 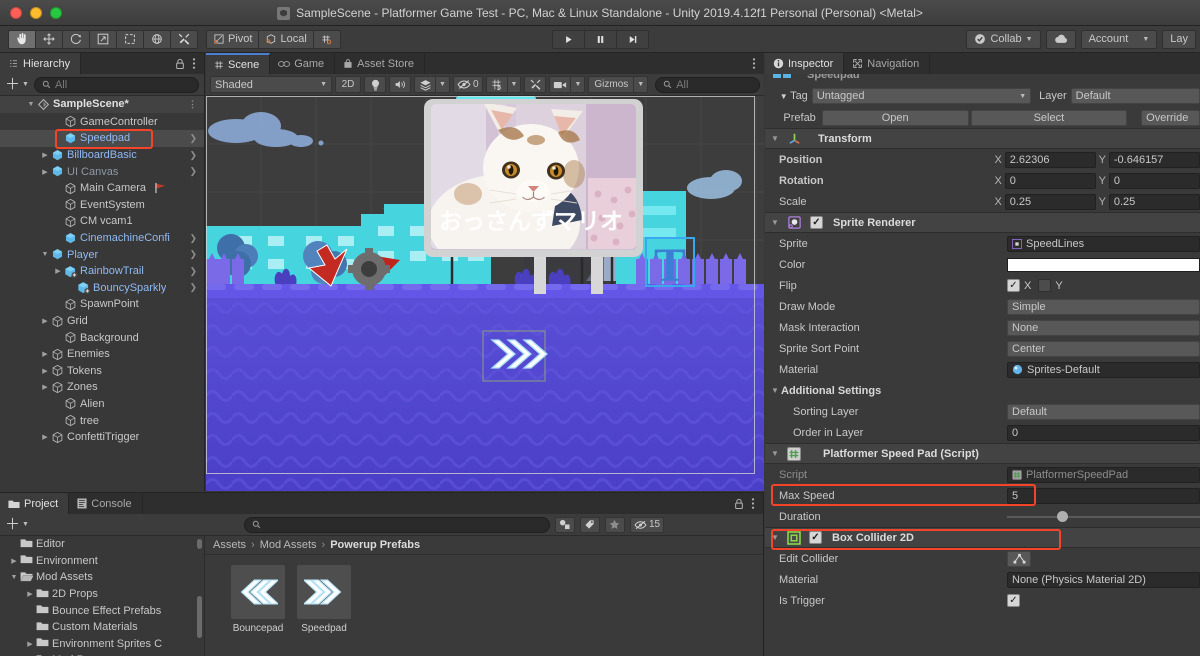 What do you see at coordinates (380, 63) in the screenshot?
I see `tab-asset-store: Asset Store` at bounding box center [380, 63].